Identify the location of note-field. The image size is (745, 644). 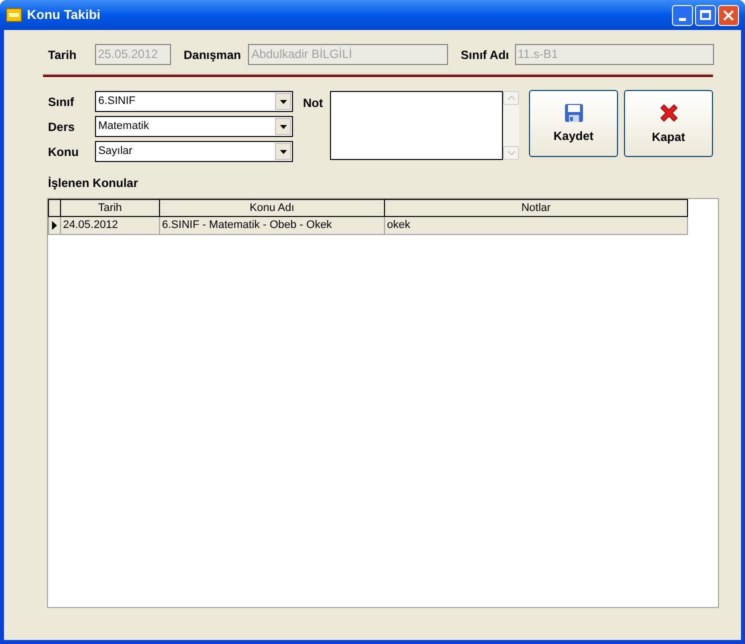
(416, 125).